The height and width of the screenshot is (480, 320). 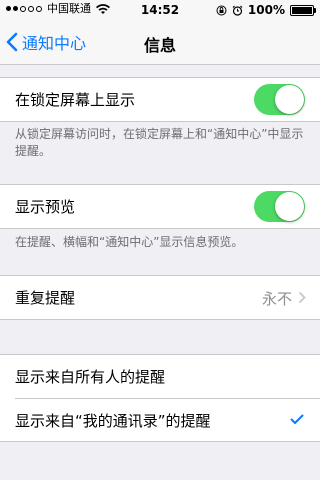 What do you see at coordinates (159, 45) in the screenshot?
I see `page-title: 信息` at bounding box center [159, 45].